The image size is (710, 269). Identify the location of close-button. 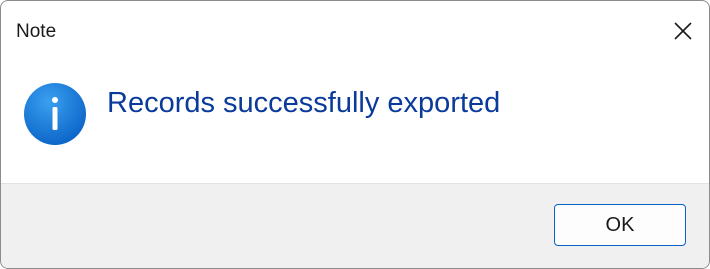
(683, 31).